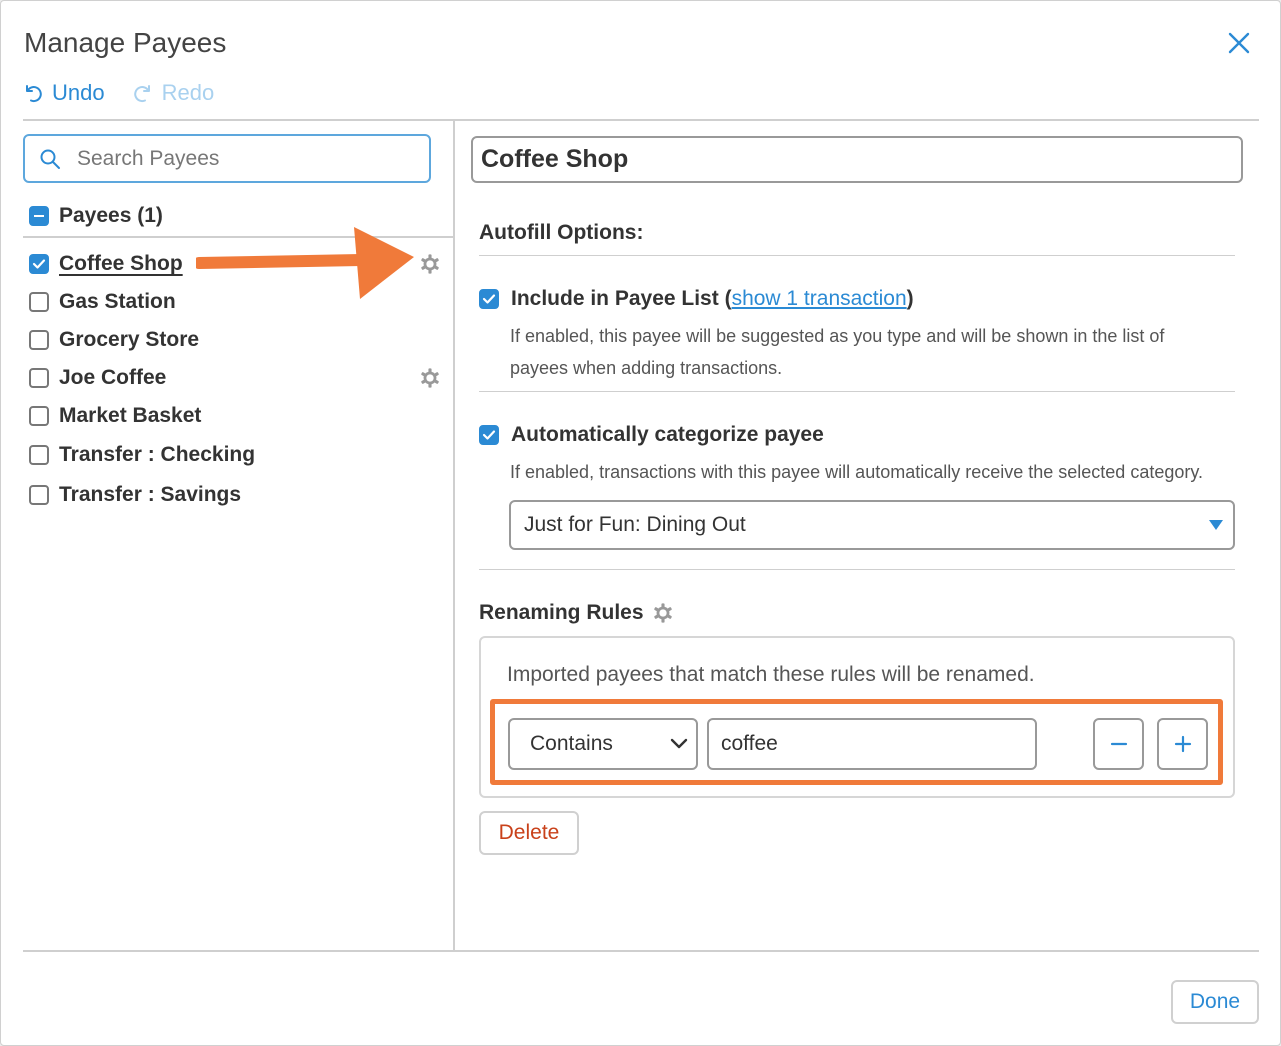 The image size is (1281, 1046). What do you see at coordinates (239, 378) in the screenshot?
I see `payee-list-item: Joe Coffee` at bounding box center [239, 378].